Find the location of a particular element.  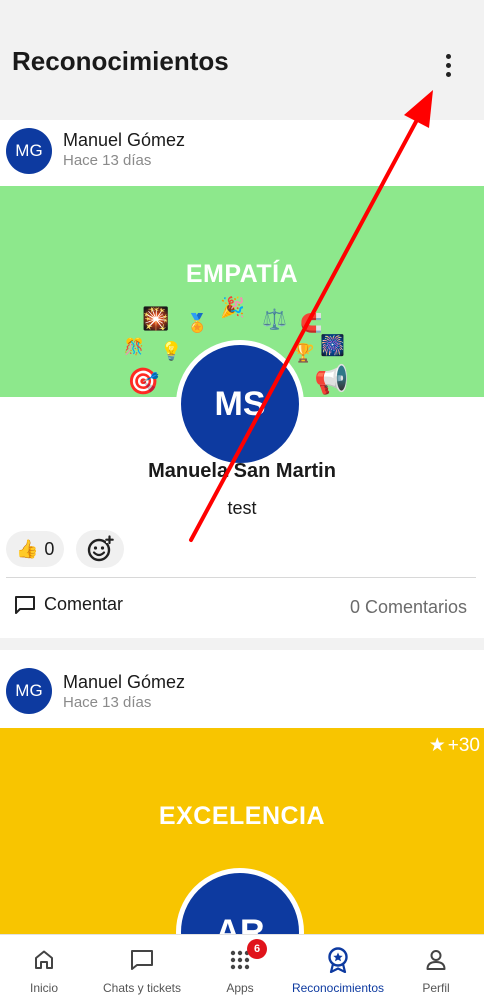

nav-item-chats: Chats y tickets is located at coordinates (142, 969).